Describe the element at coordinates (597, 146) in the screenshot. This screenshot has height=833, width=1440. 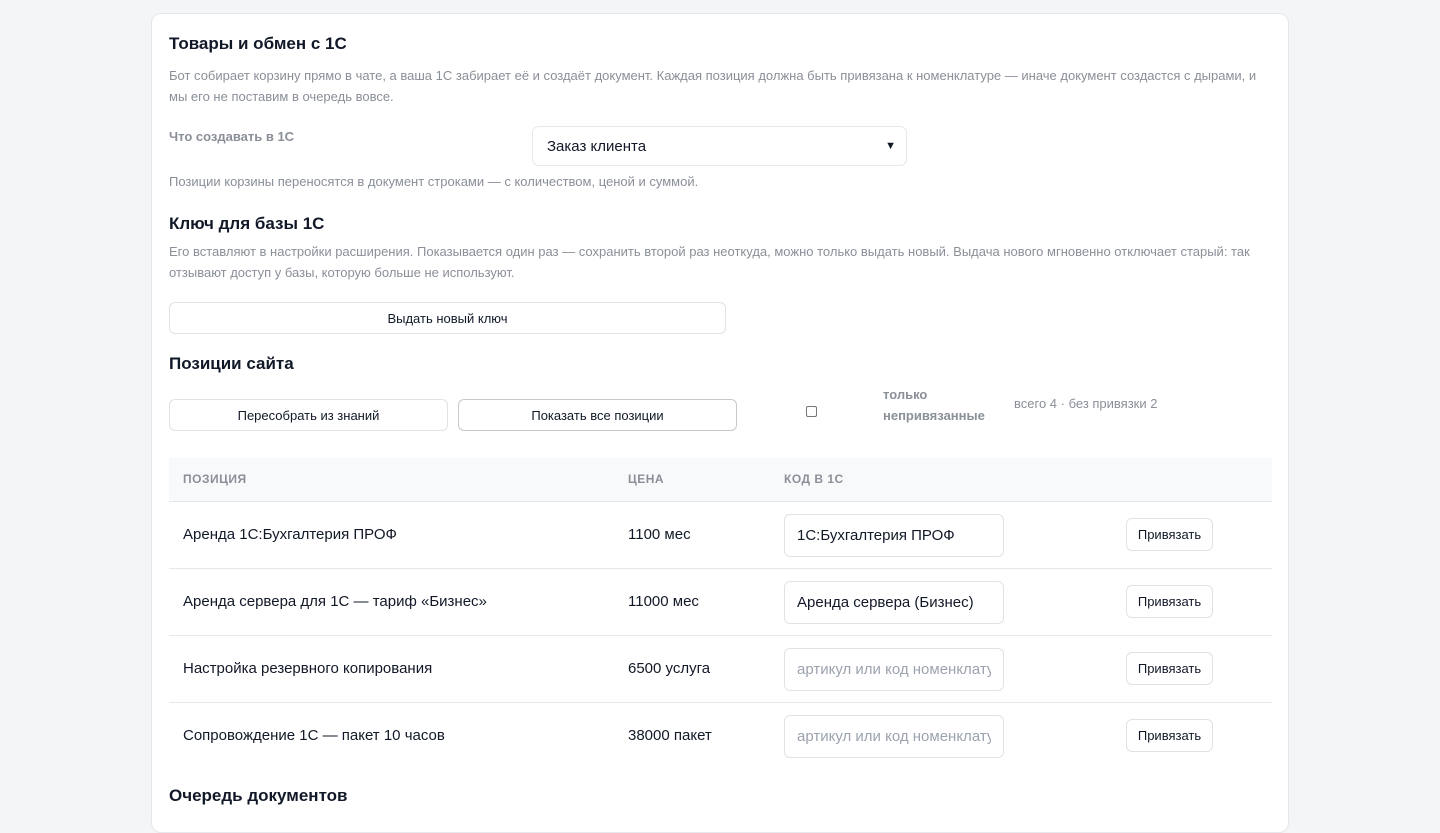
I see `document-type-value: Заказ клиента` at that location.